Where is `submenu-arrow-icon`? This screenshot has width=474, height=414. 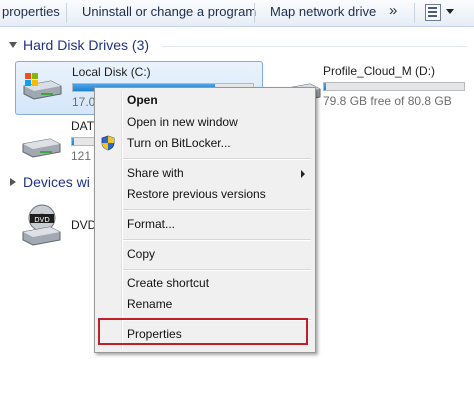 submenu-arrow-icon is located at coordinates (303, 174).